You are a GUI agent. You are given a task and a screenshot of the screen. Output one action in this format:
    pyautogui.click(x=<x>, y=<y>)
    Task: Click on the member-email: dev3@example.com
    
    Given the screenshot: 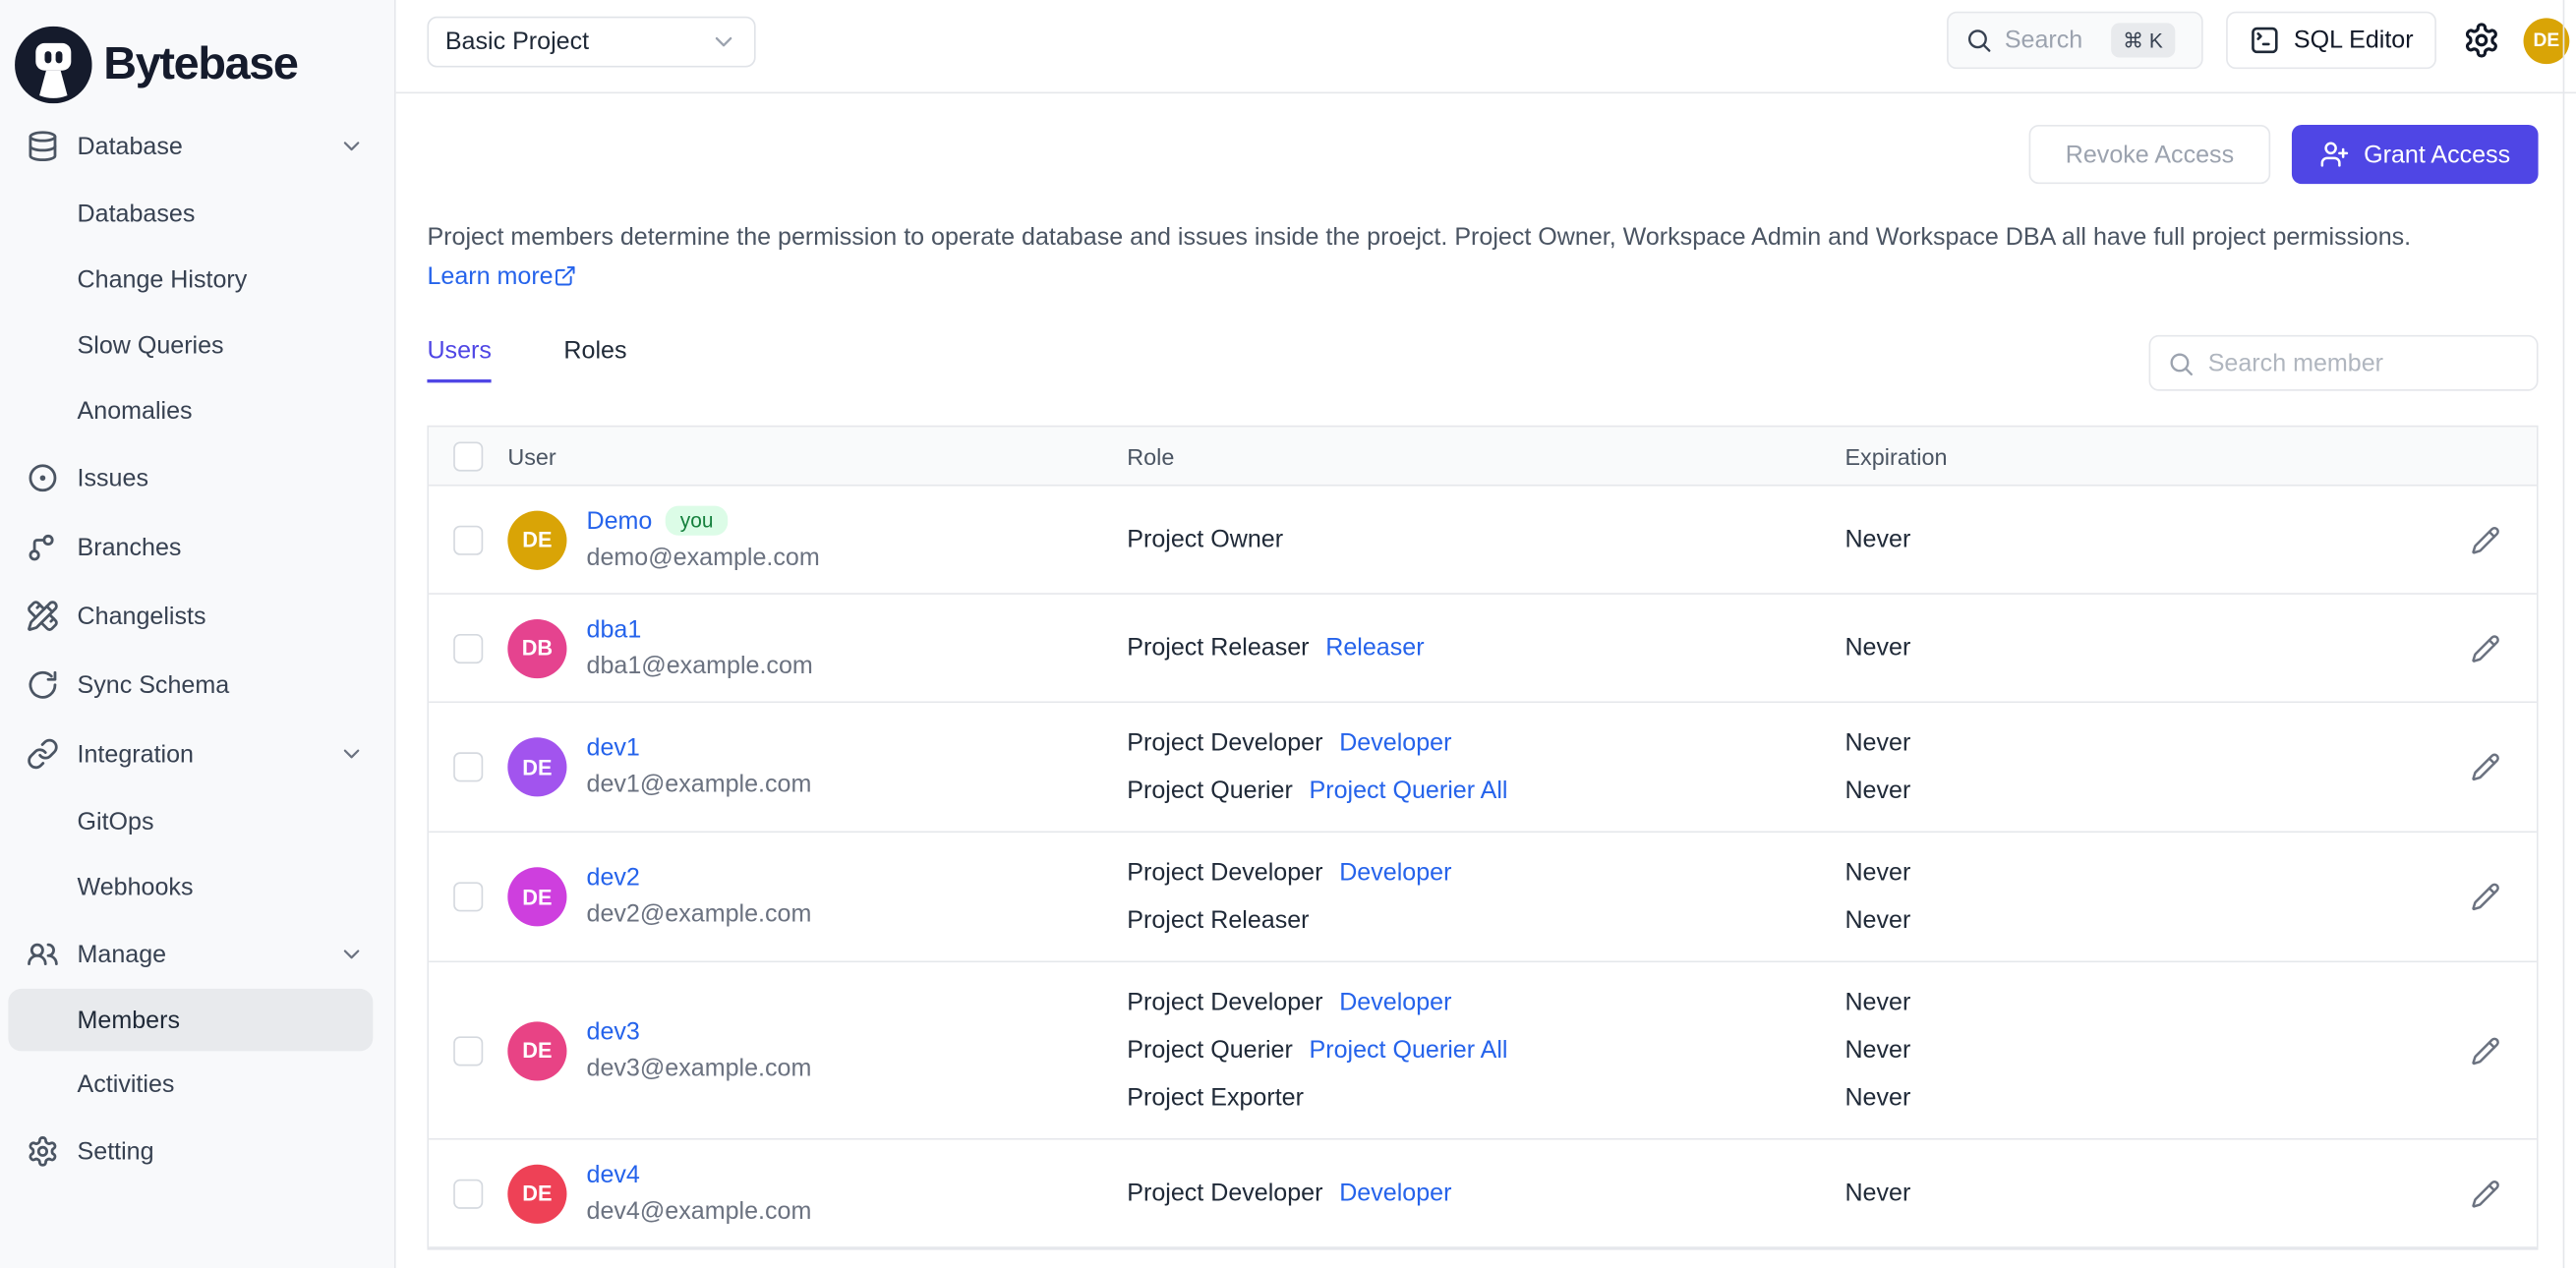 What is the action you would take?
    pyautogui.click(x=699, y=1067)
    